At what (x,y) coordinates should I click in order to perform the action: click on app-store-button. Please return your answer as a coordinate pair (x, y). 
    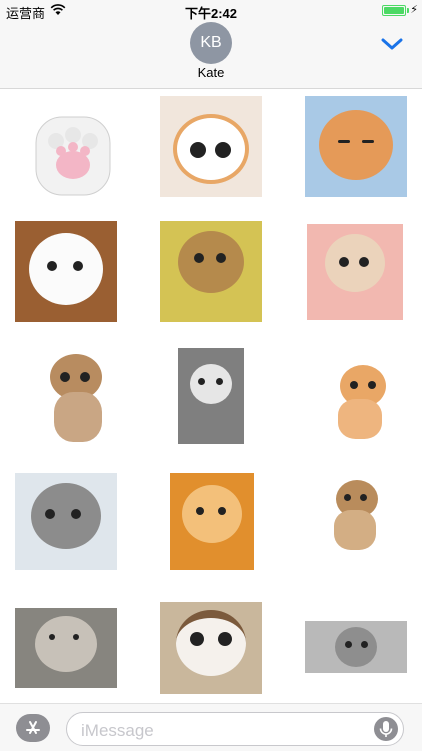
    Looking at the image, I should click on (33, 728).